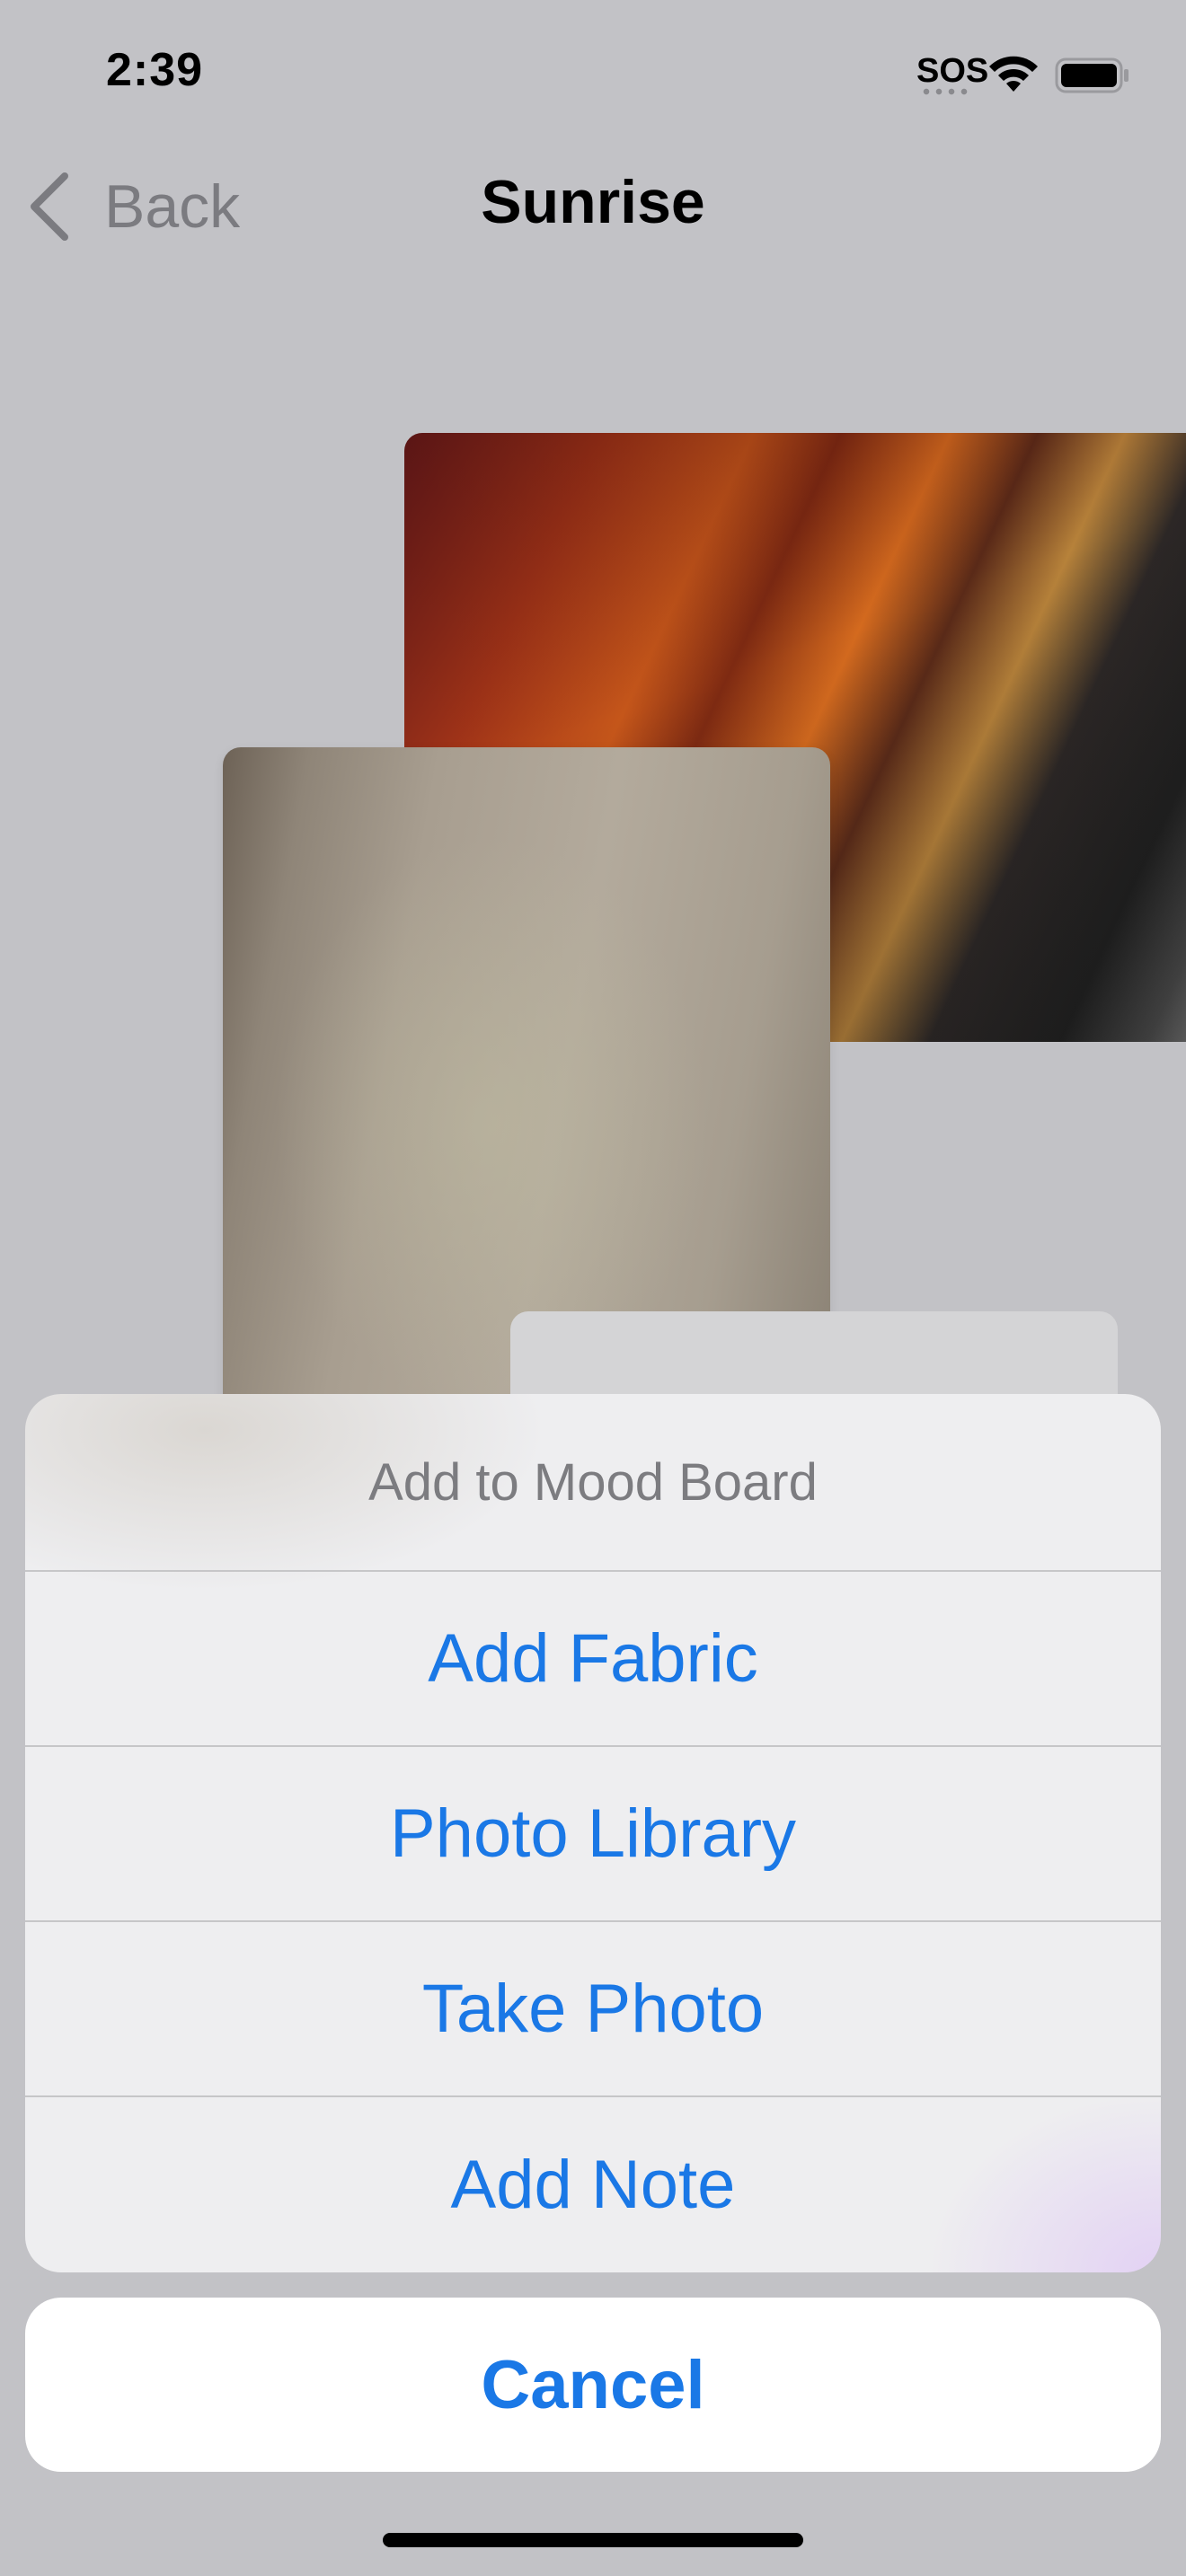 Image resolution: width=1186 pixels, height=2576 pixels. Describe the element at coordinates (945, 91) in the screenshot. I see `signal-dots-icon` at that location.